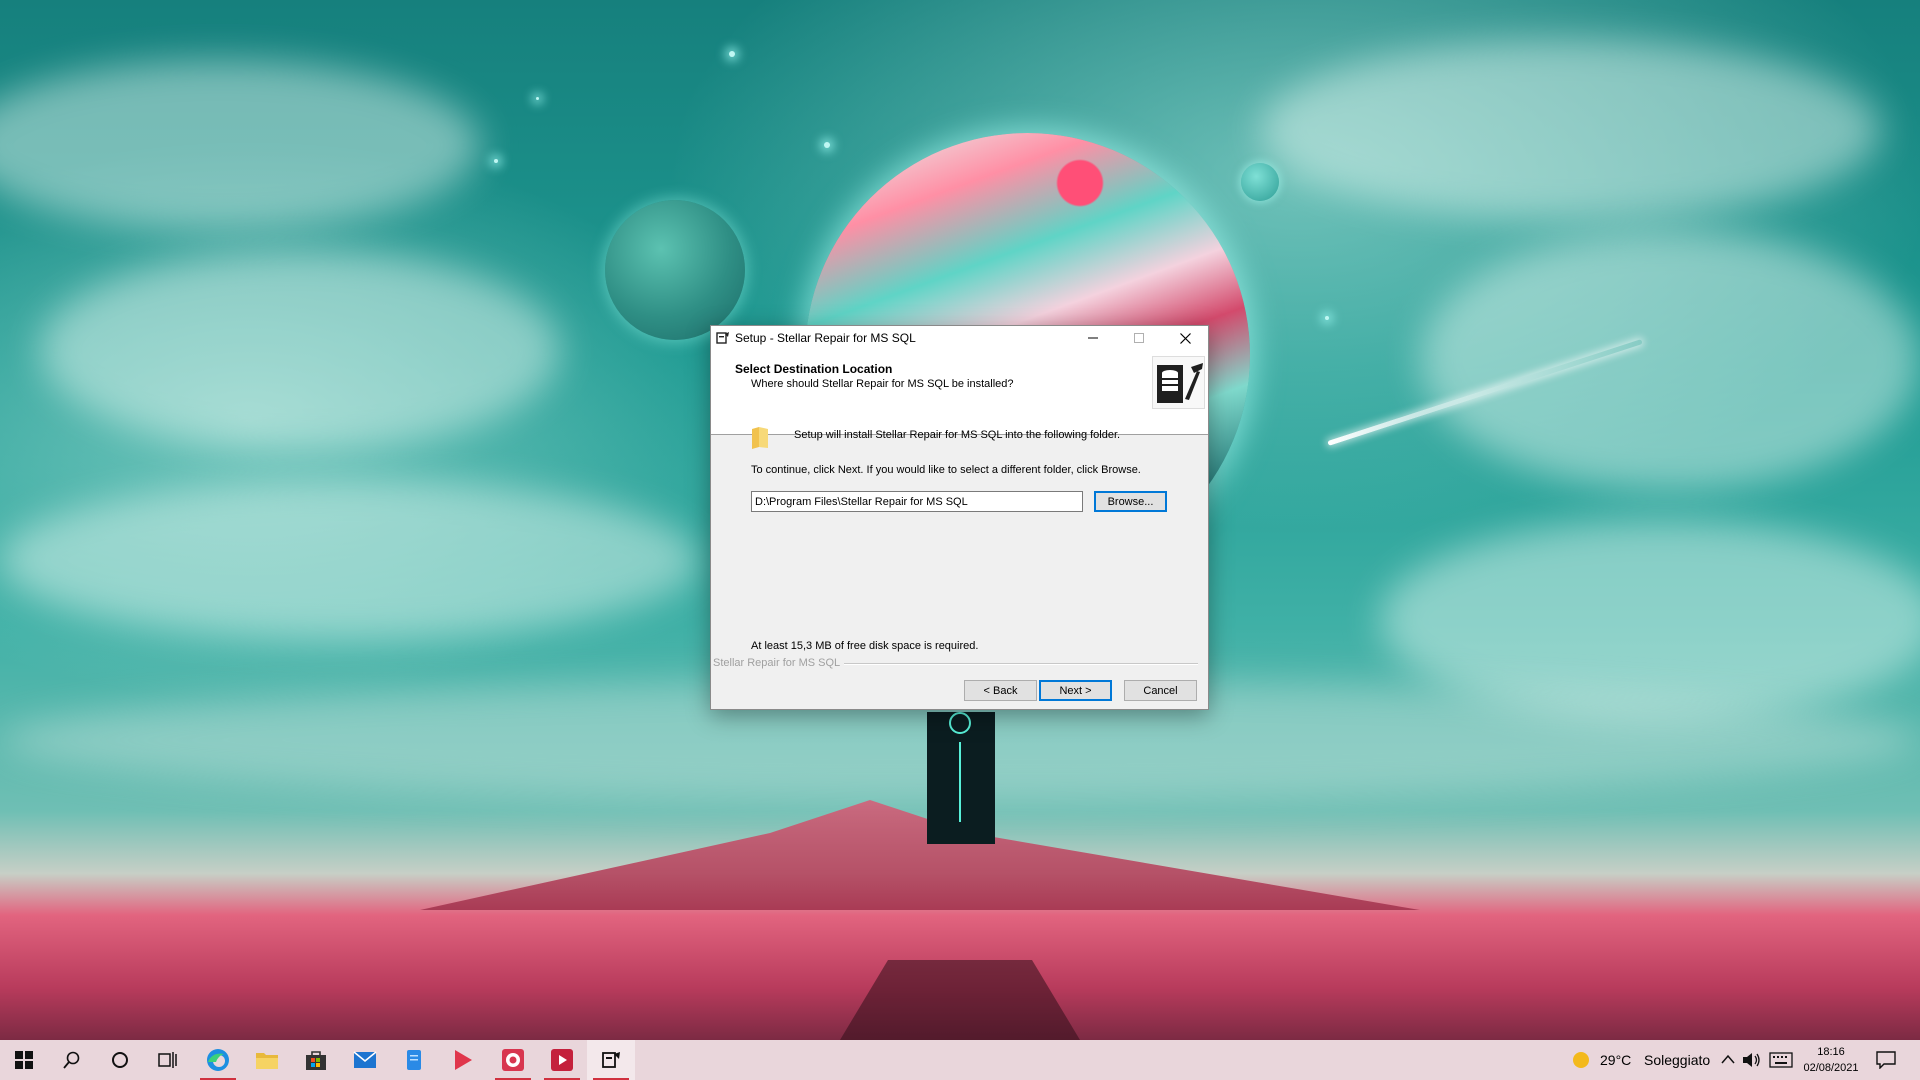 This screenshot has width=1920, height=1080. I want to click on back-button: < Back, so click(1000, 690).